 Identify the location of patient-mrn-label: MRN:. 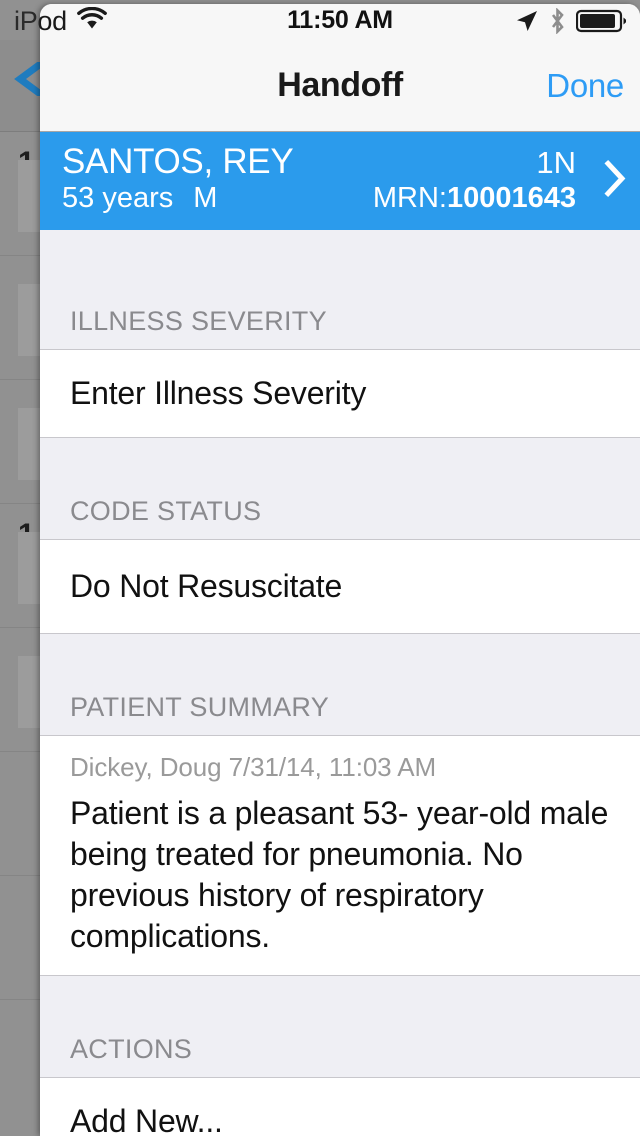
(409, 198).